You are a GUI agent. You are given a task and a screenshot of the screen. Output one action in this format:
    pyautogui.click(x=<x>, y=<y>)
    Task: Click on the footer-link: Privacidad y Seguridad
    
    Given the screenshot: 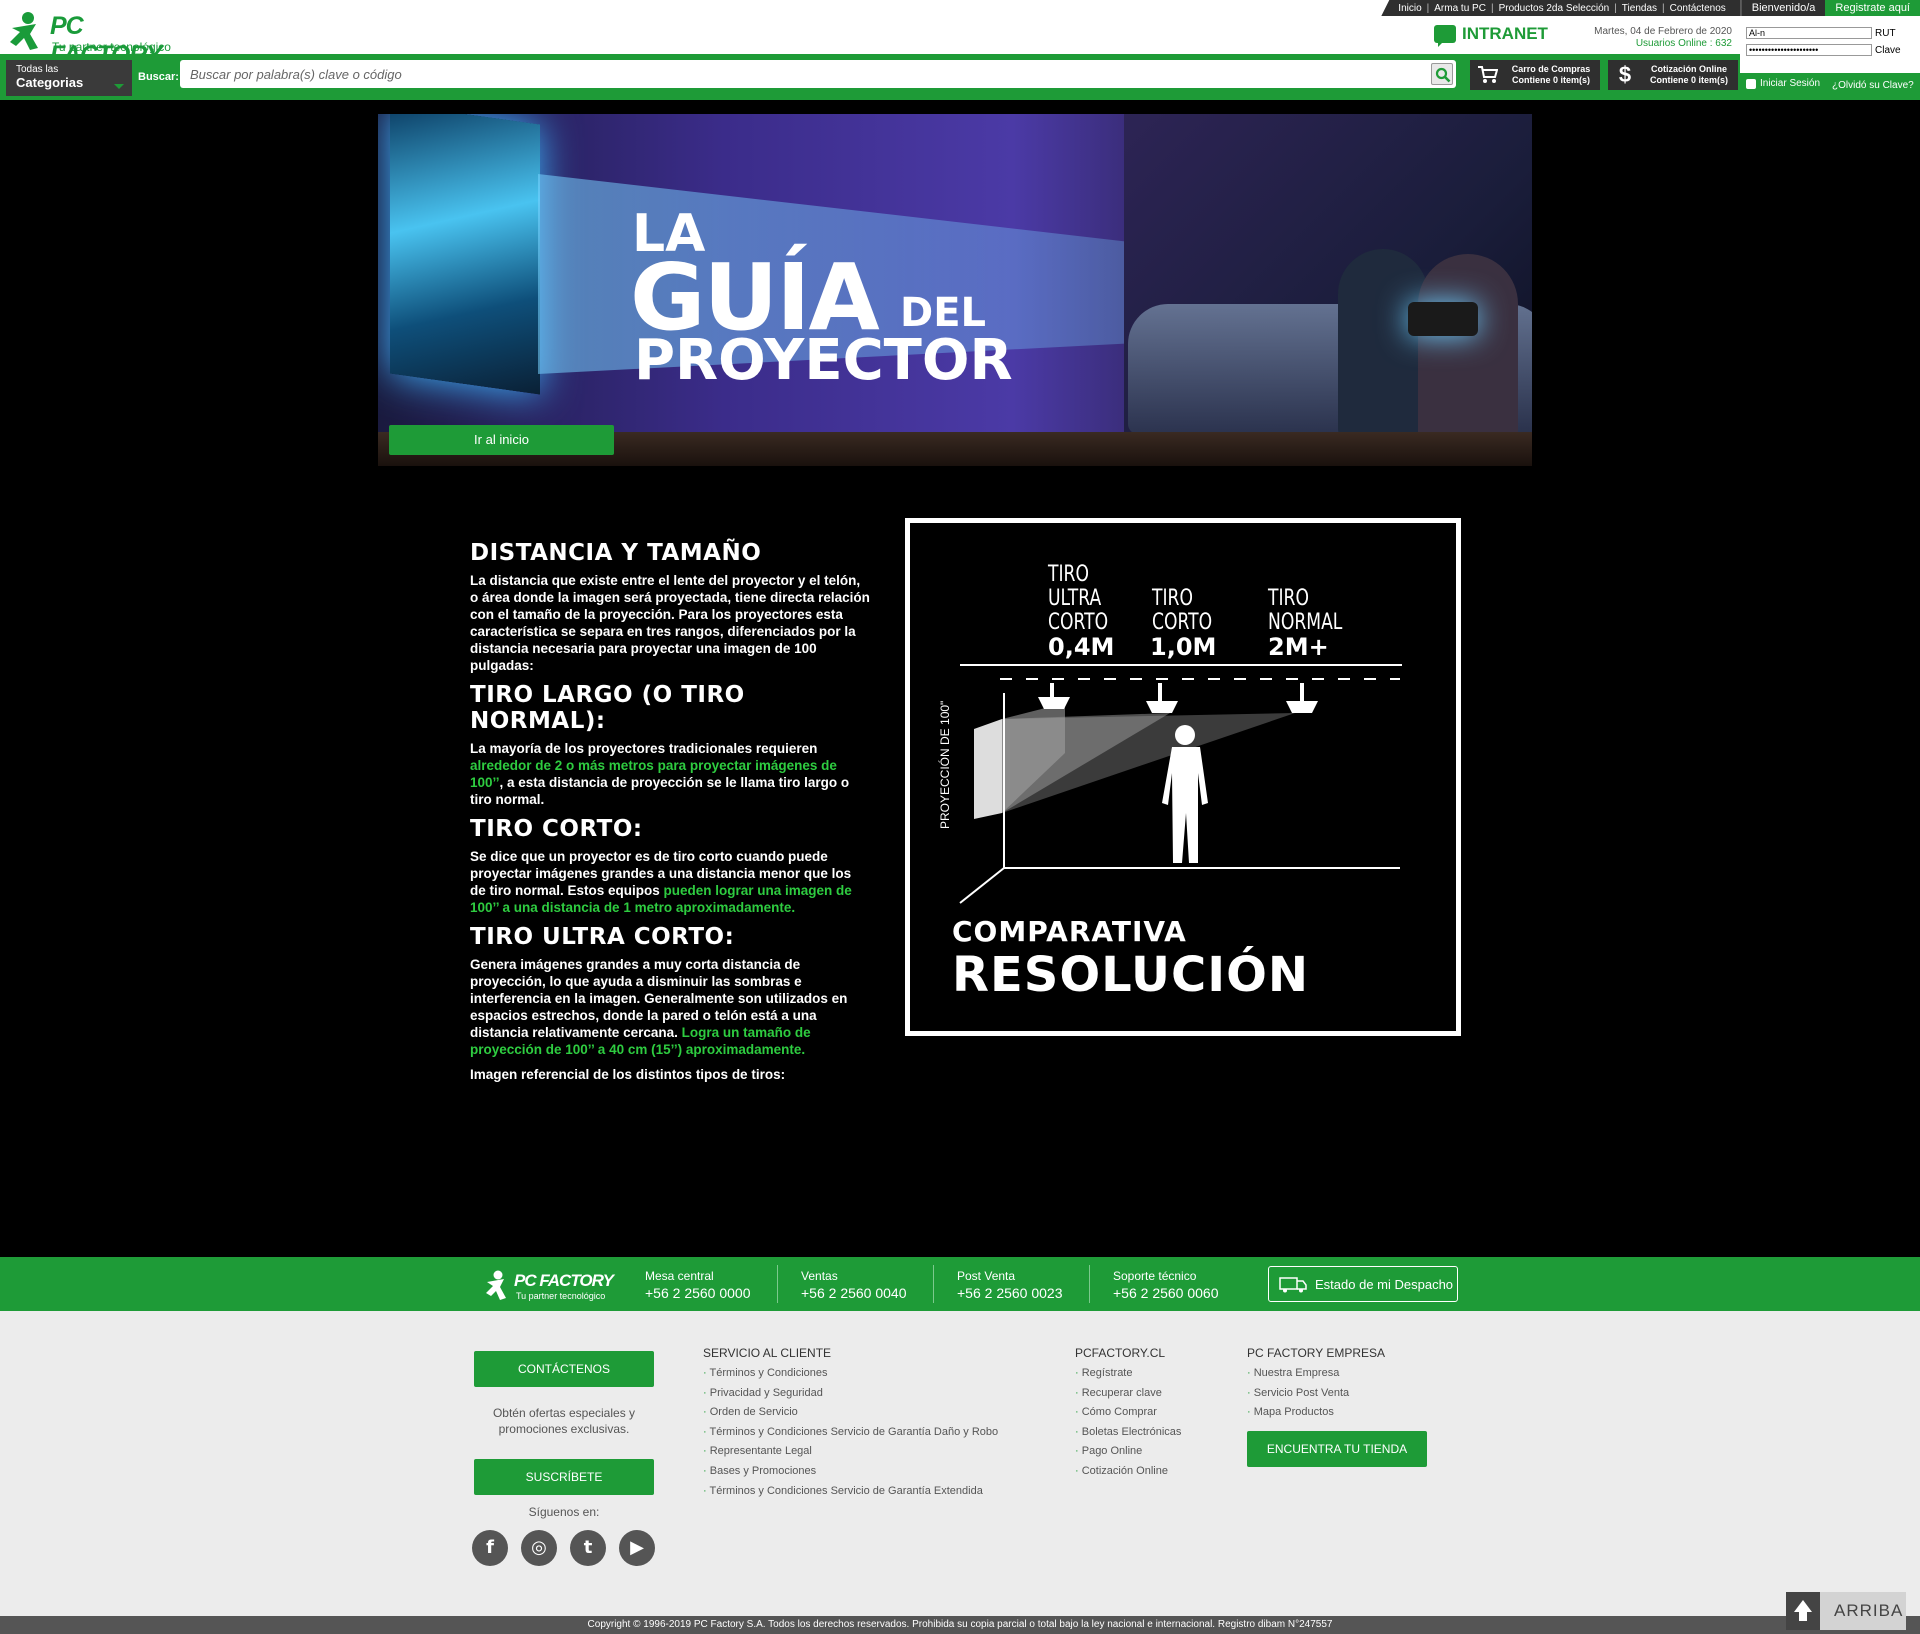 What is the action you would take?
    pyautogui.click(x=850, y=1394)
    